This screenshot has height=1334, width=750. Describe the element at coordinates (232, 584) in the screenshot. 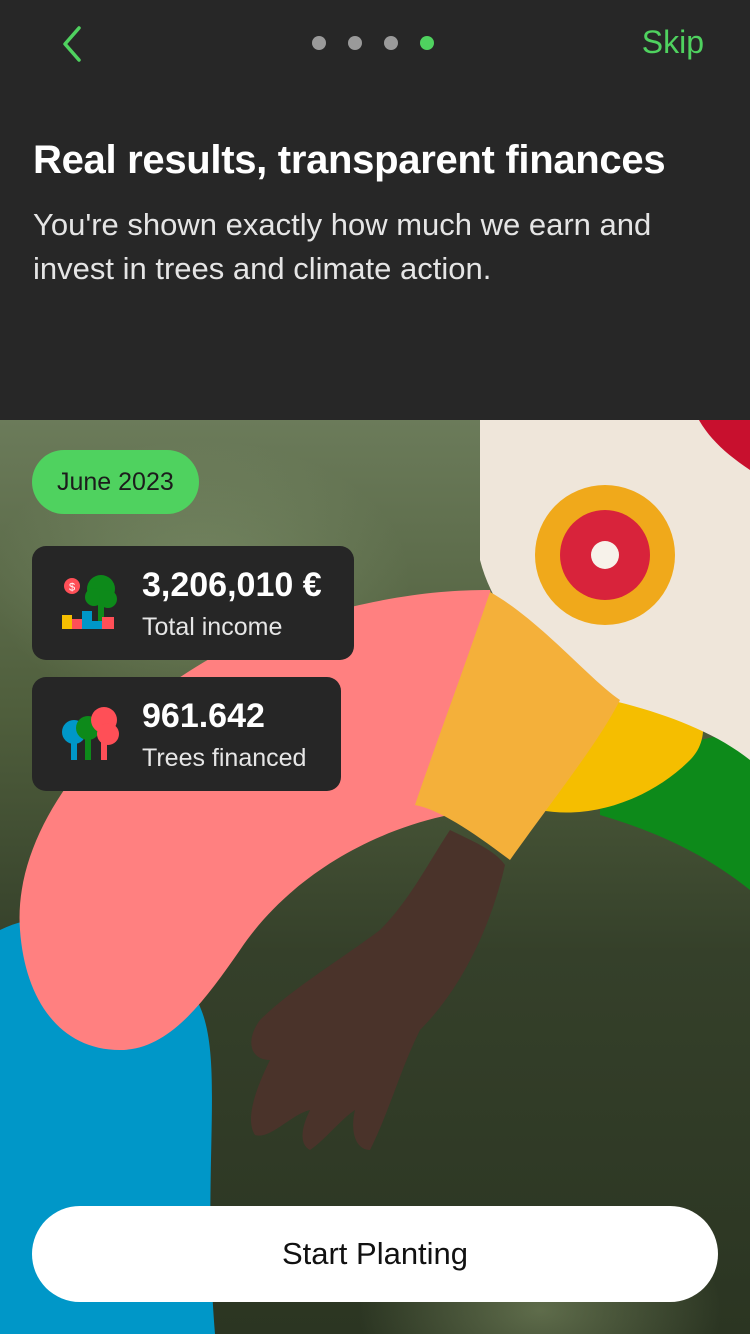

I see `stat-value: 3,206,010 €` at that location.